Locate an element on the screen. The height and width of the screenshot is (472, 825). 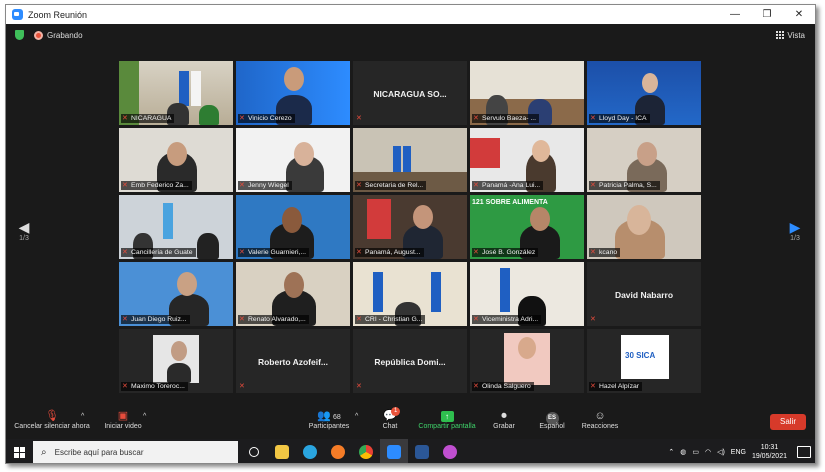
language-label: Español is located at coordinates (552, 426).